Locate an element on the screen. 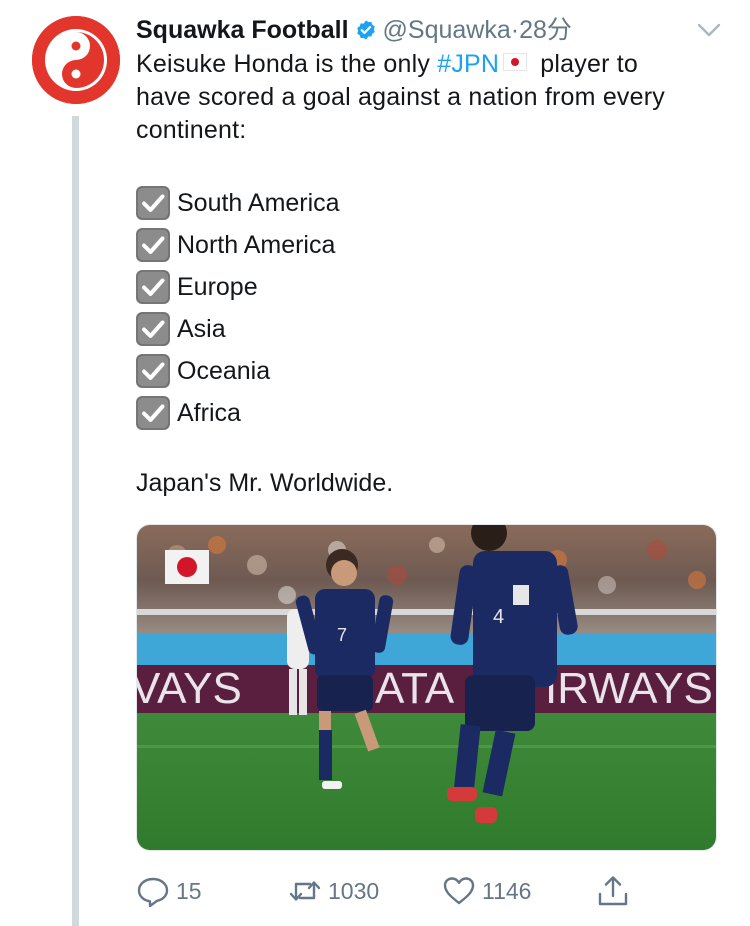 This screenshot has height=926, width=750. checklist-label: Oceania is located at coordinates (224, 371).